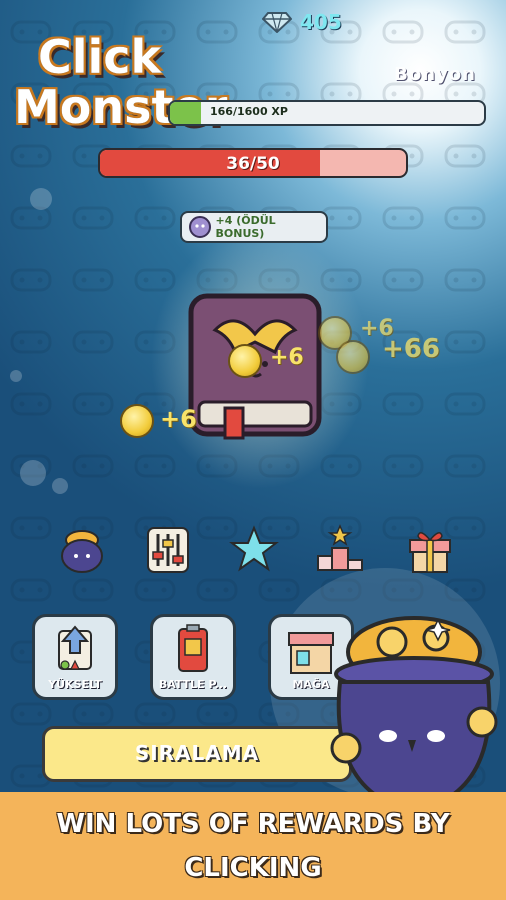 This screenshot has height=900, width=506. Describe the element at coordinates (75, 647) in the screenshot. I see `upgrade-arrow-icon` at that location.